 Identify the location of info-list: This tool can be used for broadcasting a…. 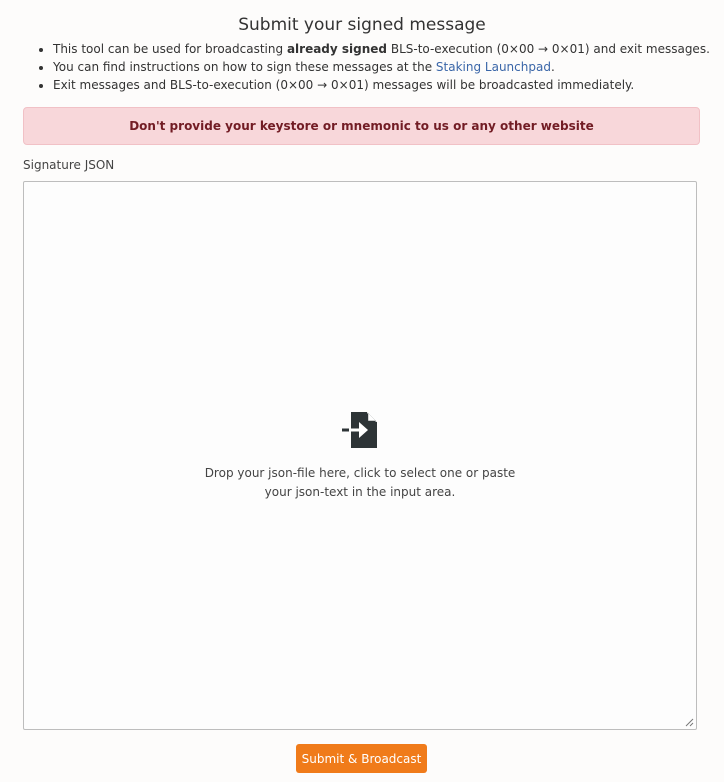
(370, 67).